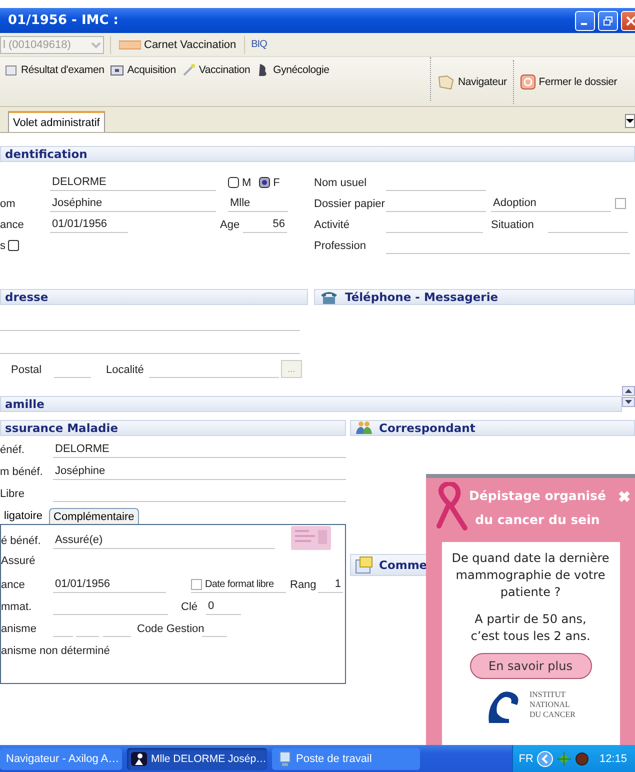 This screenshot has width=635, height=772. What do you see at coordinates (311, 404) in the screenshot?
I see `section-header: amille` at bounding box center [311, 404].